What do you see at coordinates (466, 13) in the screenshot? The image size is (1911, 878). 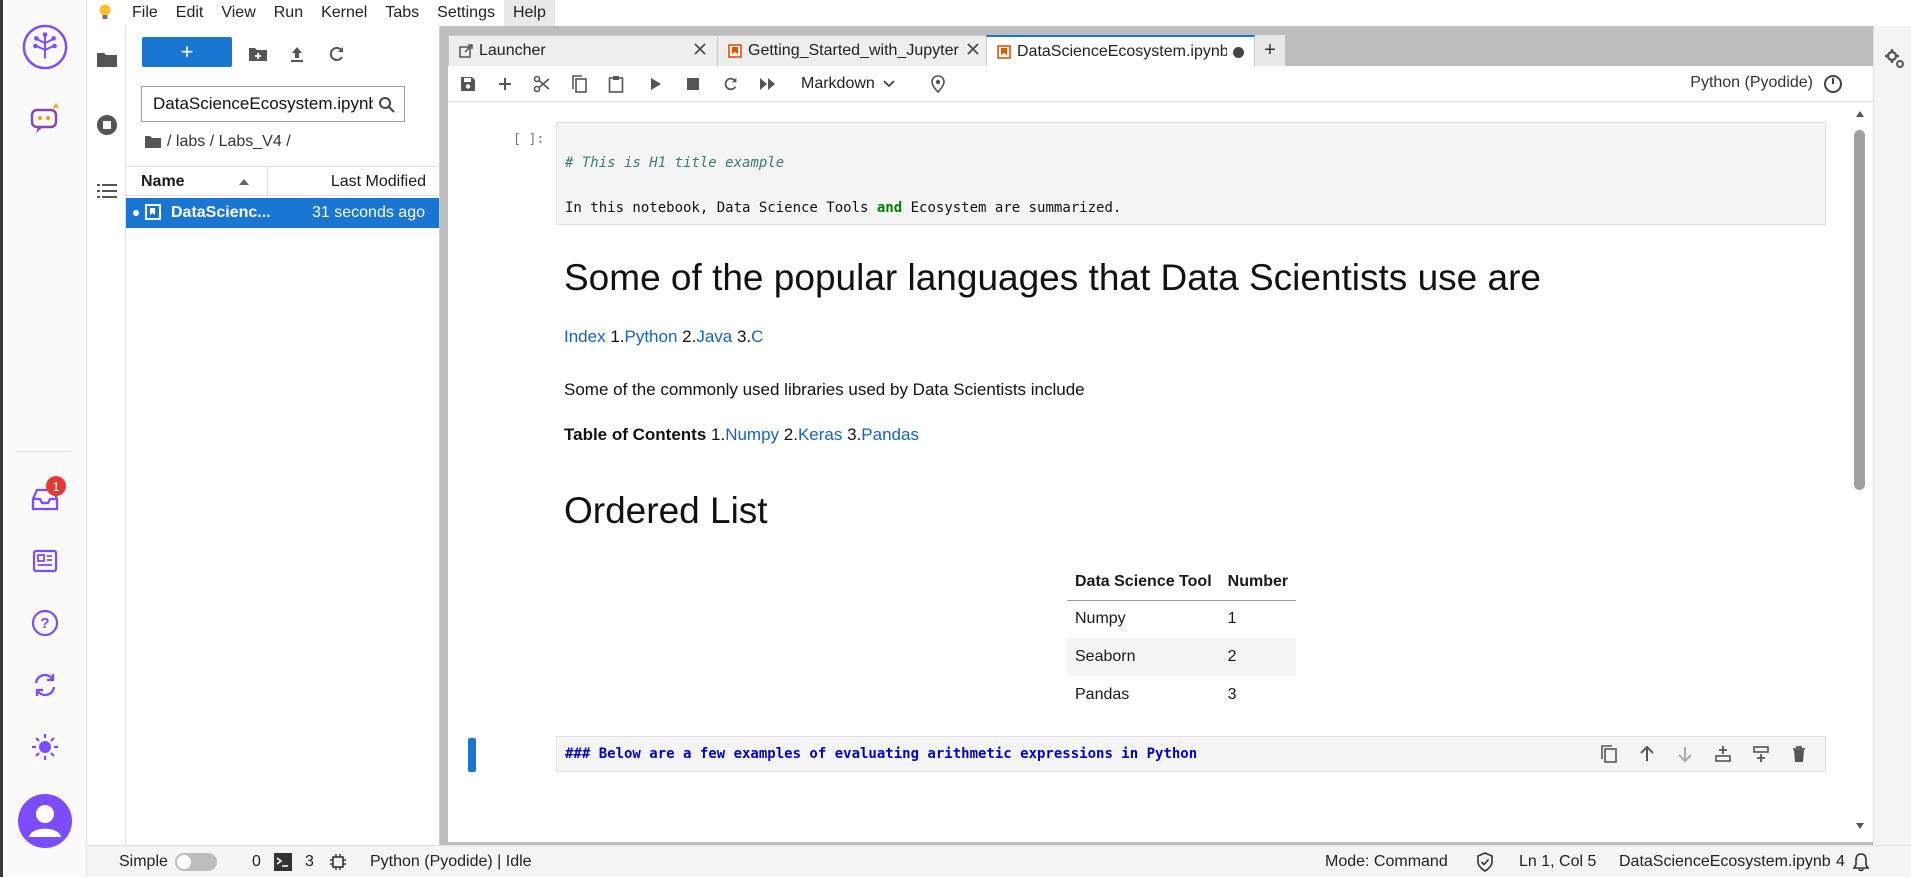 I see `menu-settings: Settings` at bounding box center [466, 13].